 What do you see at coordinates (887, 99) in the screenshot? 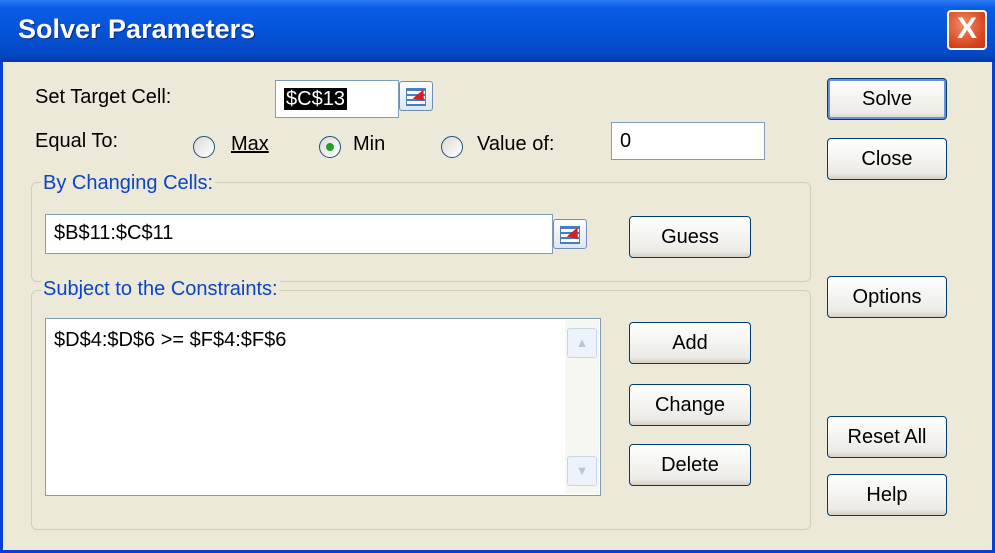
I see `solve-button: Solve` at bounding box center [887, 99].